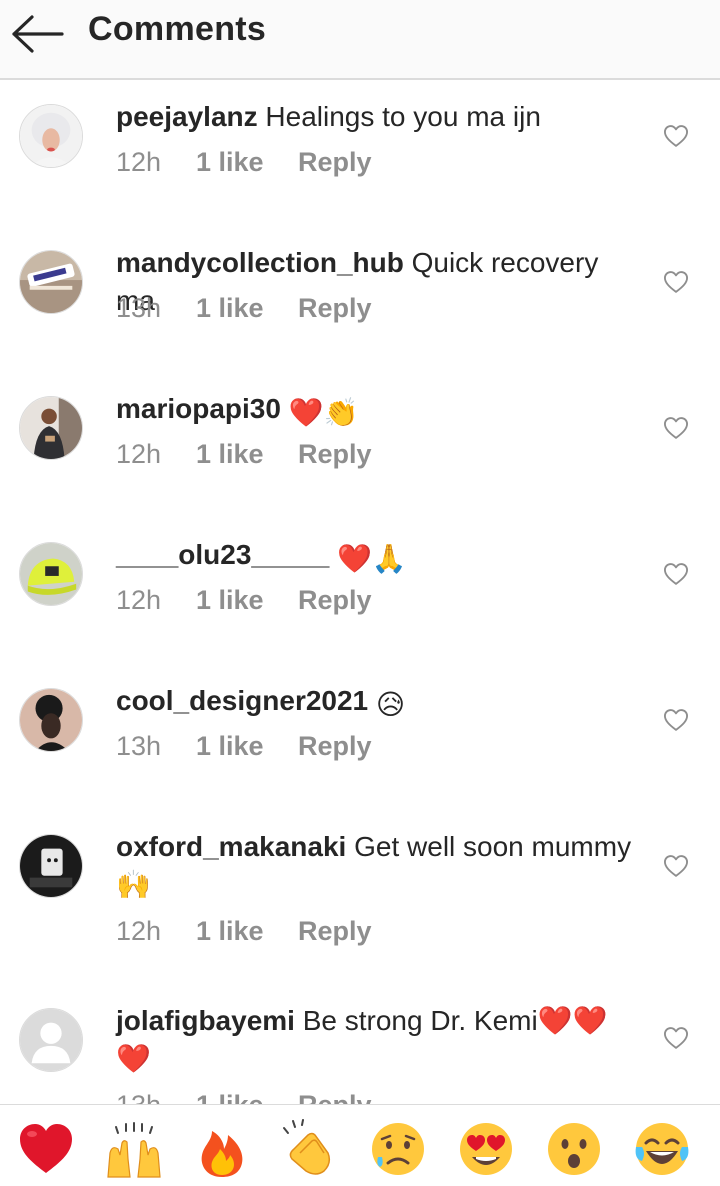  I want to click on comment-username: ____olu23_____, so click(222, 554).